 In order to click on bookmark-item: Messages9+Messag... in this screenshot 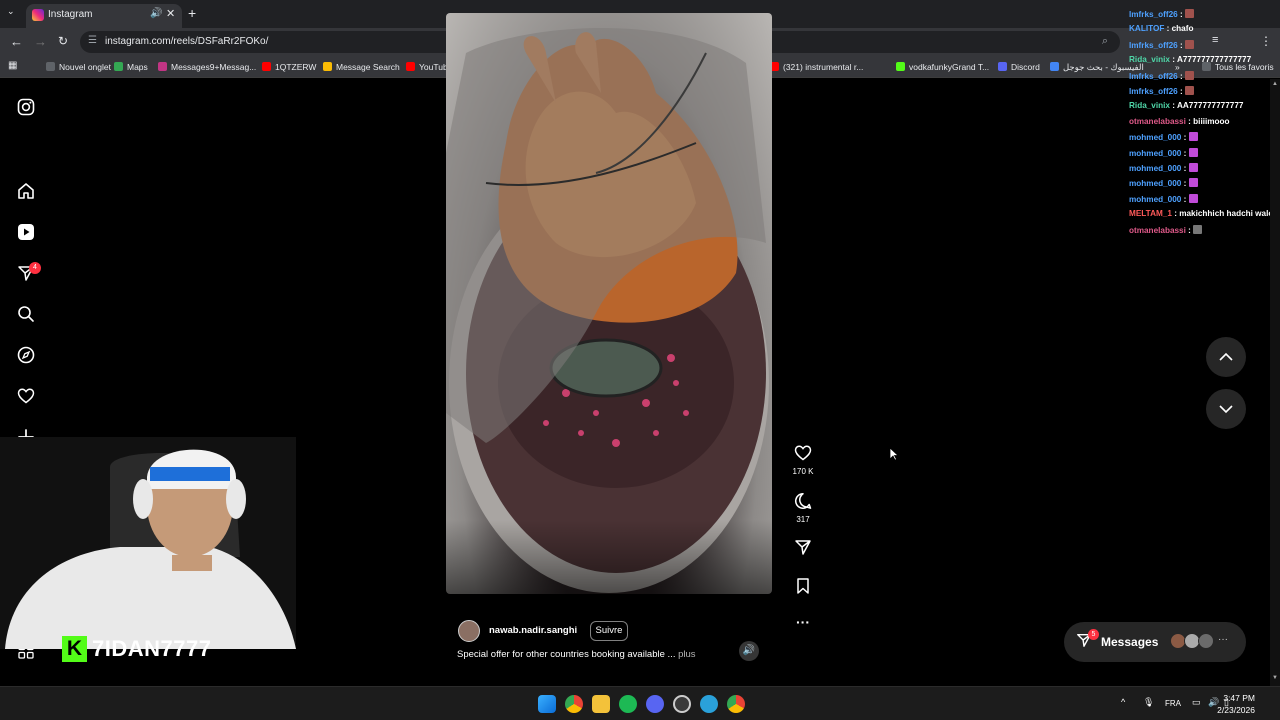, I will do `click(207, 67)`.